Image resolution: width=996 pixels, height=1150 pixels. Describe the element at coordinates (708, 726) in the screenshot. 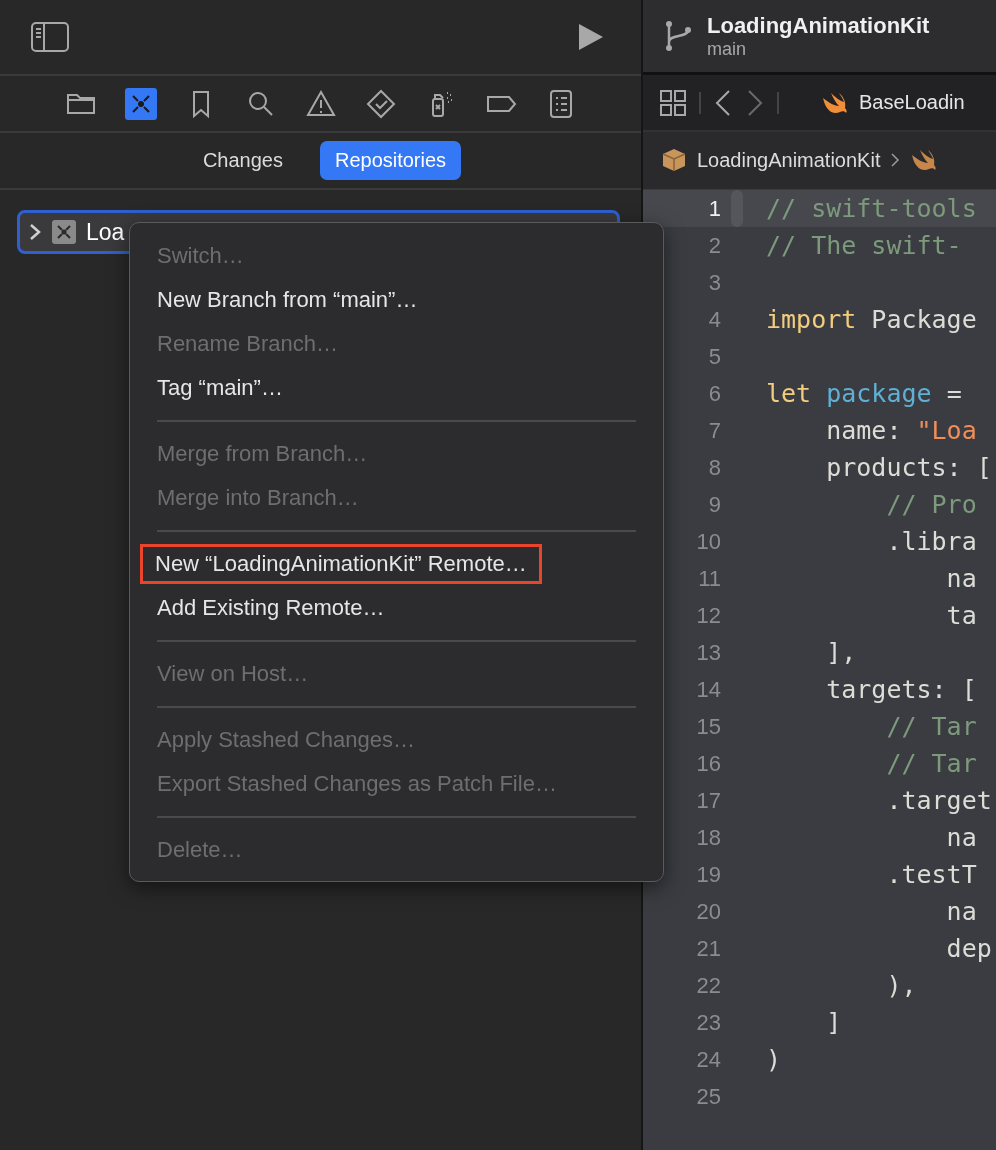

I see `line-number: 15` at that location.